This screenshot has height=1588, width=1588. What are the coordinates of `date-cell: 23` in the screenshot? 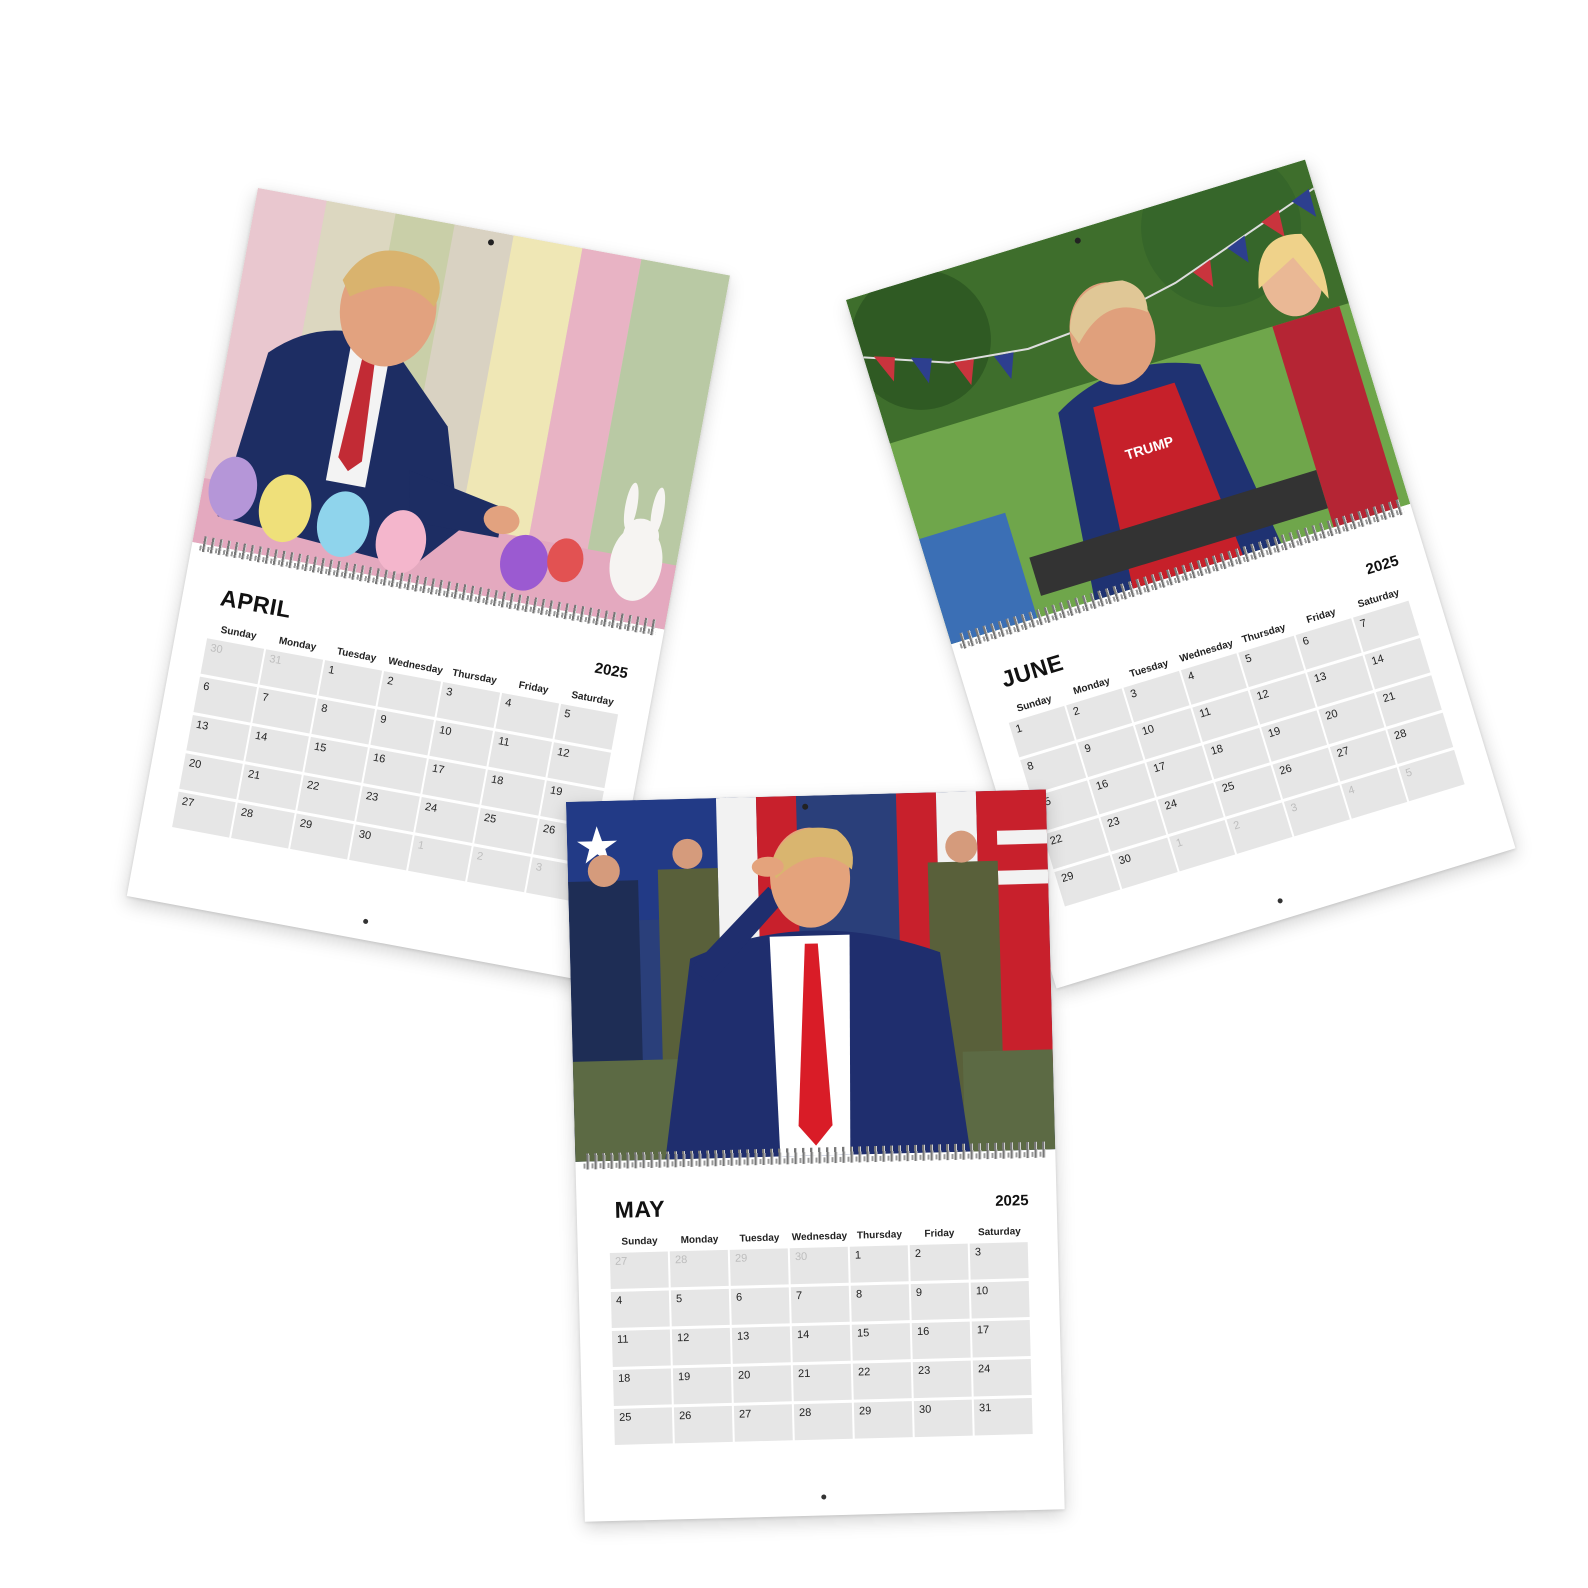 It's located at (942, 1379).